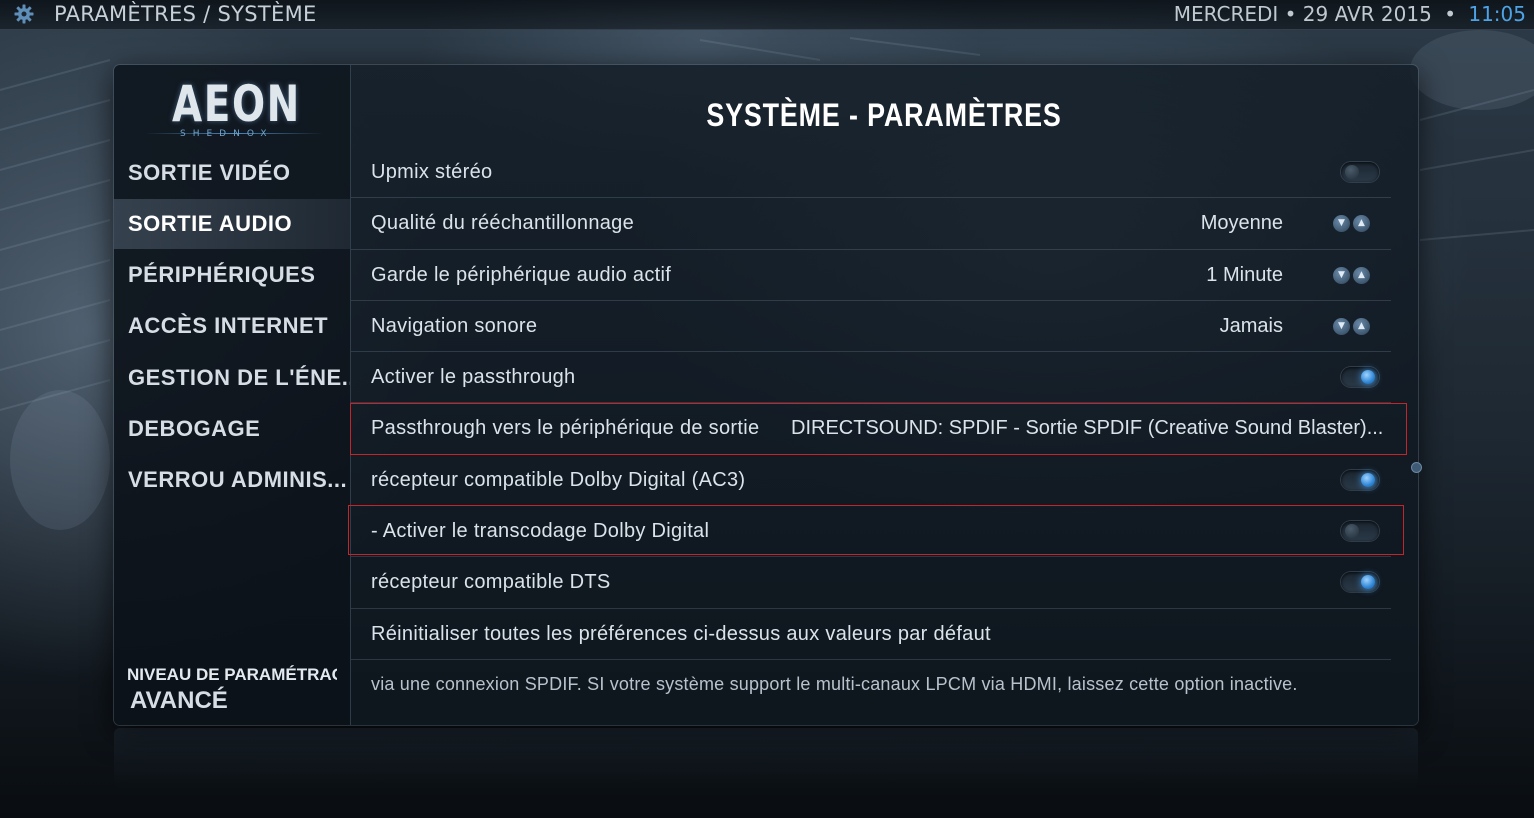 This screenshot has width=1534, height=818. I want to click on setting-row-resample-quality: Qualité du rééchantillonnage Moyenne ▼ ▲, so click(871, 224).